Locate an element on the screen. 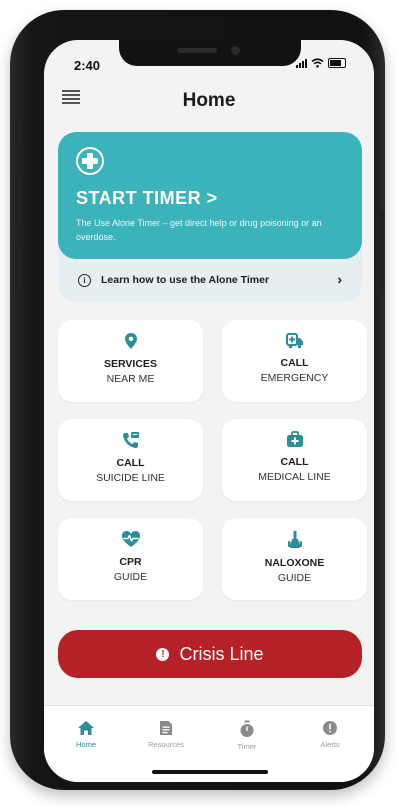 The width and height of the screenshot is (397, 808). tile-naloxone-guide: NALOXONE GUIDE is located at coordinates (294, 559).